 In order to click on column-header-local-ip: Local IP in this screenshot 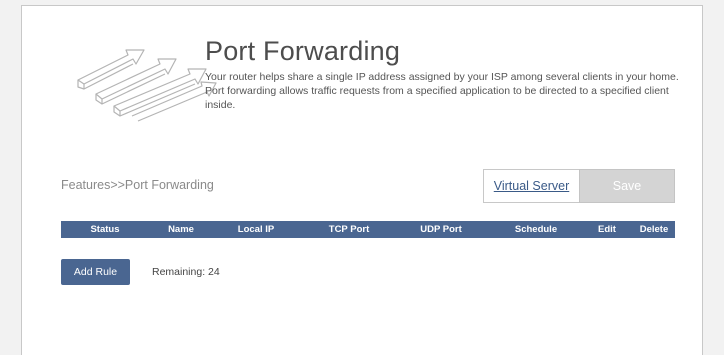, I will do `click(256, 229)`.